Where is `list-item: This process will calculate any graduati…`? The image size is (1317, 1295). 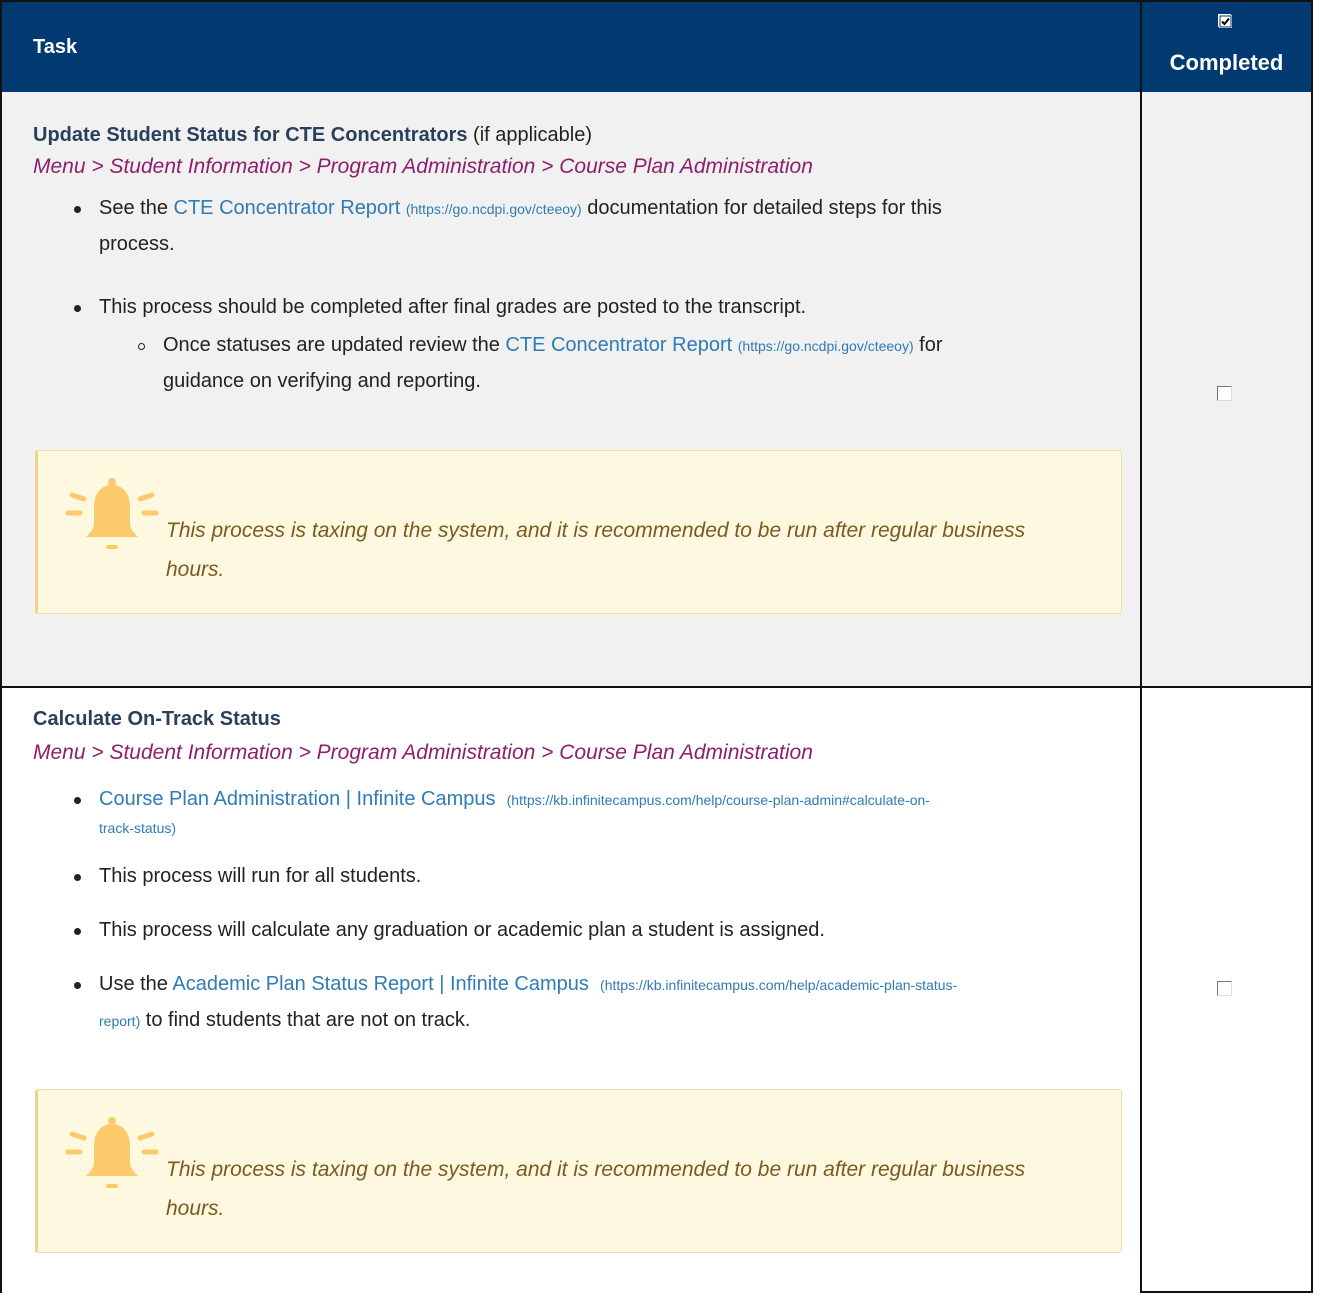
list-item: This process will calculate any graduati… is located at coordinates (462, 930).